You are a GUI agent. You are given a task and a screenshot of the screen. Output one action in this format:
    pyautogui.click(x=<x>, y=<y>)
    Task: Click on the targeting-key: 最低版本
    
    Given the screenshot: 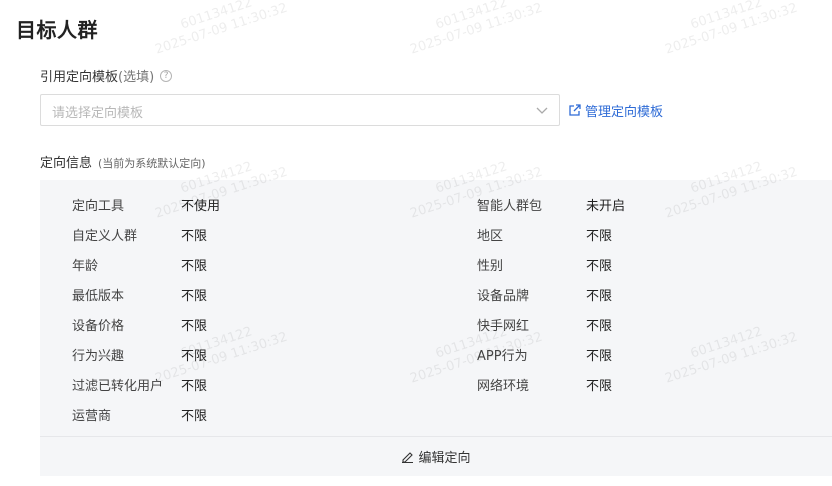 What is the action you would take?
    pyautogui.click(x=98, y=296)
    